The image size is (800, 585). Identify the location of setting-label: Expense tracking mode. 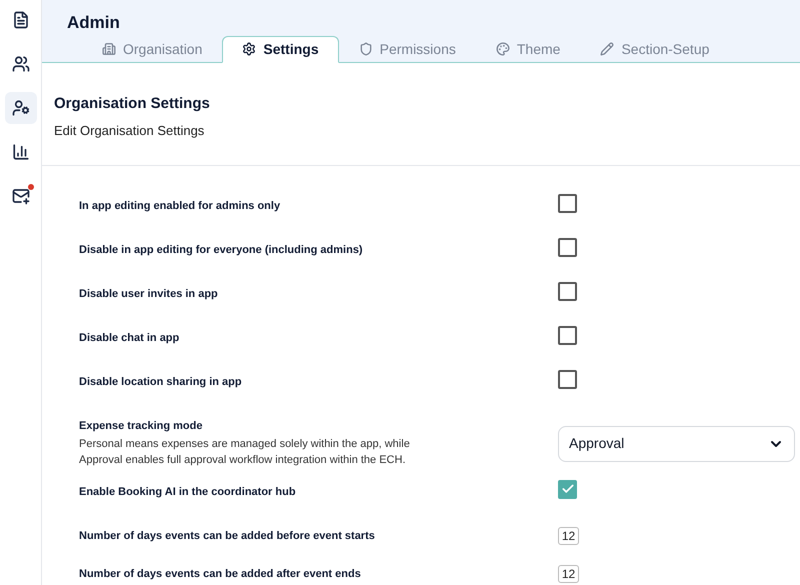
(141, 426).